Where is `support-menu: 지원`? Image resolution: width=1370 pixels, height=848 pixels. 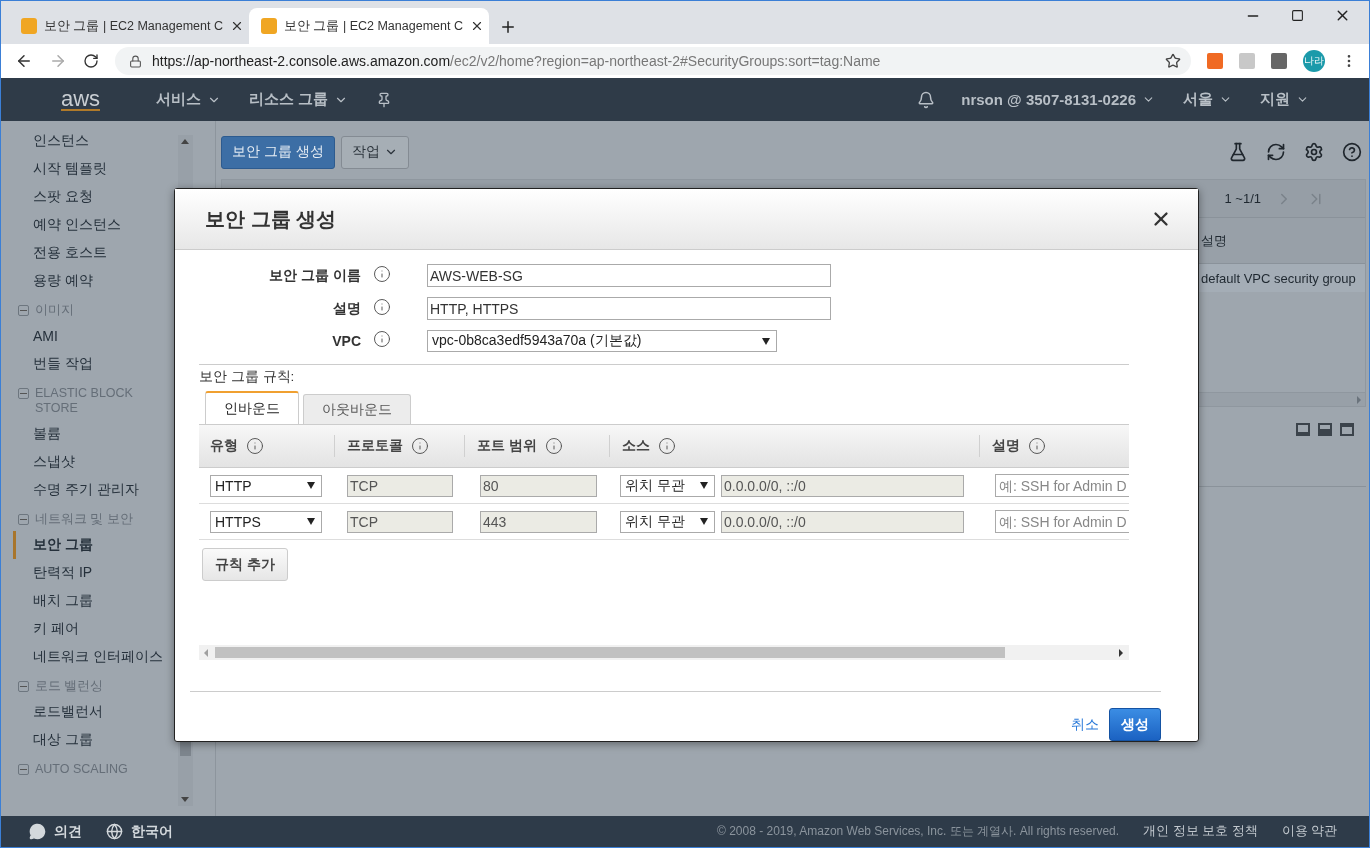
support-menu: 지원 is located at coordinates (1284, 99).